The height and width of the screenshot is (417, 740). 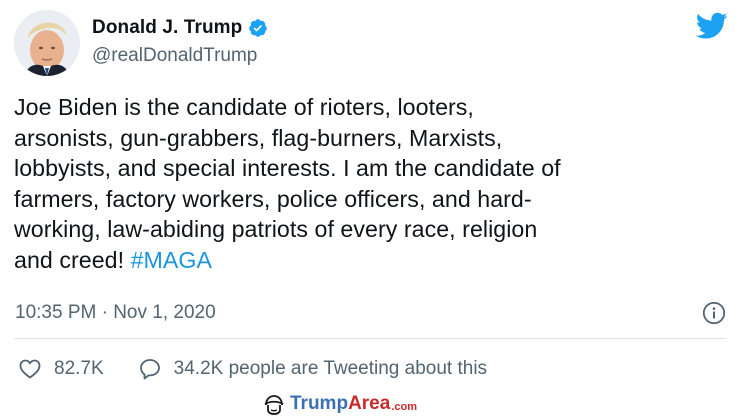 I want to click on tweet-timestamp: 10:35 PM · Nov 1, 2020, so click(x=115, y=313).